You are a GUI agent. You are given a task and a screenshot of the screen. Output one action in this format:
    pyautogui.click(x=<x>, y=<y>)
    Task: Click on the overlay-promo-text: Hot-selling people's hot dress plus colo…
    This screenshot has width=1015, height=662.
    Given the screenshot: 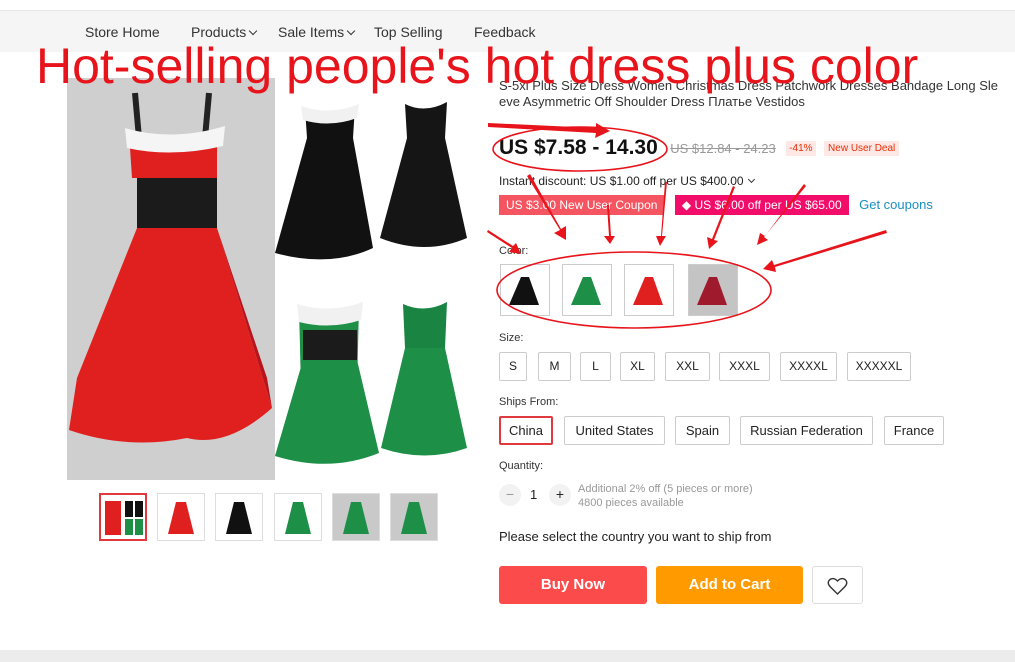 What is the action you would take?
    pyautogui.click(x=477, y=66)
    